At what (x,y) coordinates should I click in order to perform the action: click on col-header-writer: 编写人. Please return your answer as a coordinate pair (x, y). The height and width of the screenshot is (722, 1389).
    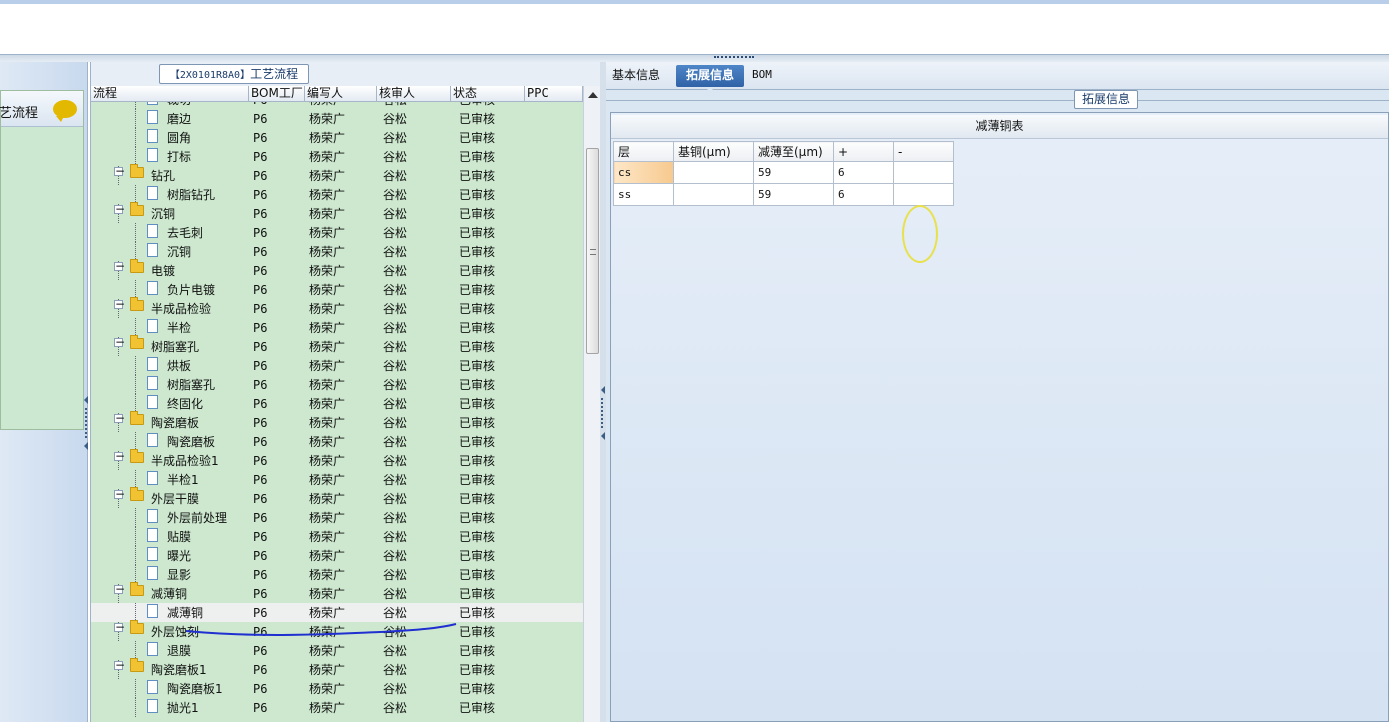
    Looking at the image, I should click on (341, 94).